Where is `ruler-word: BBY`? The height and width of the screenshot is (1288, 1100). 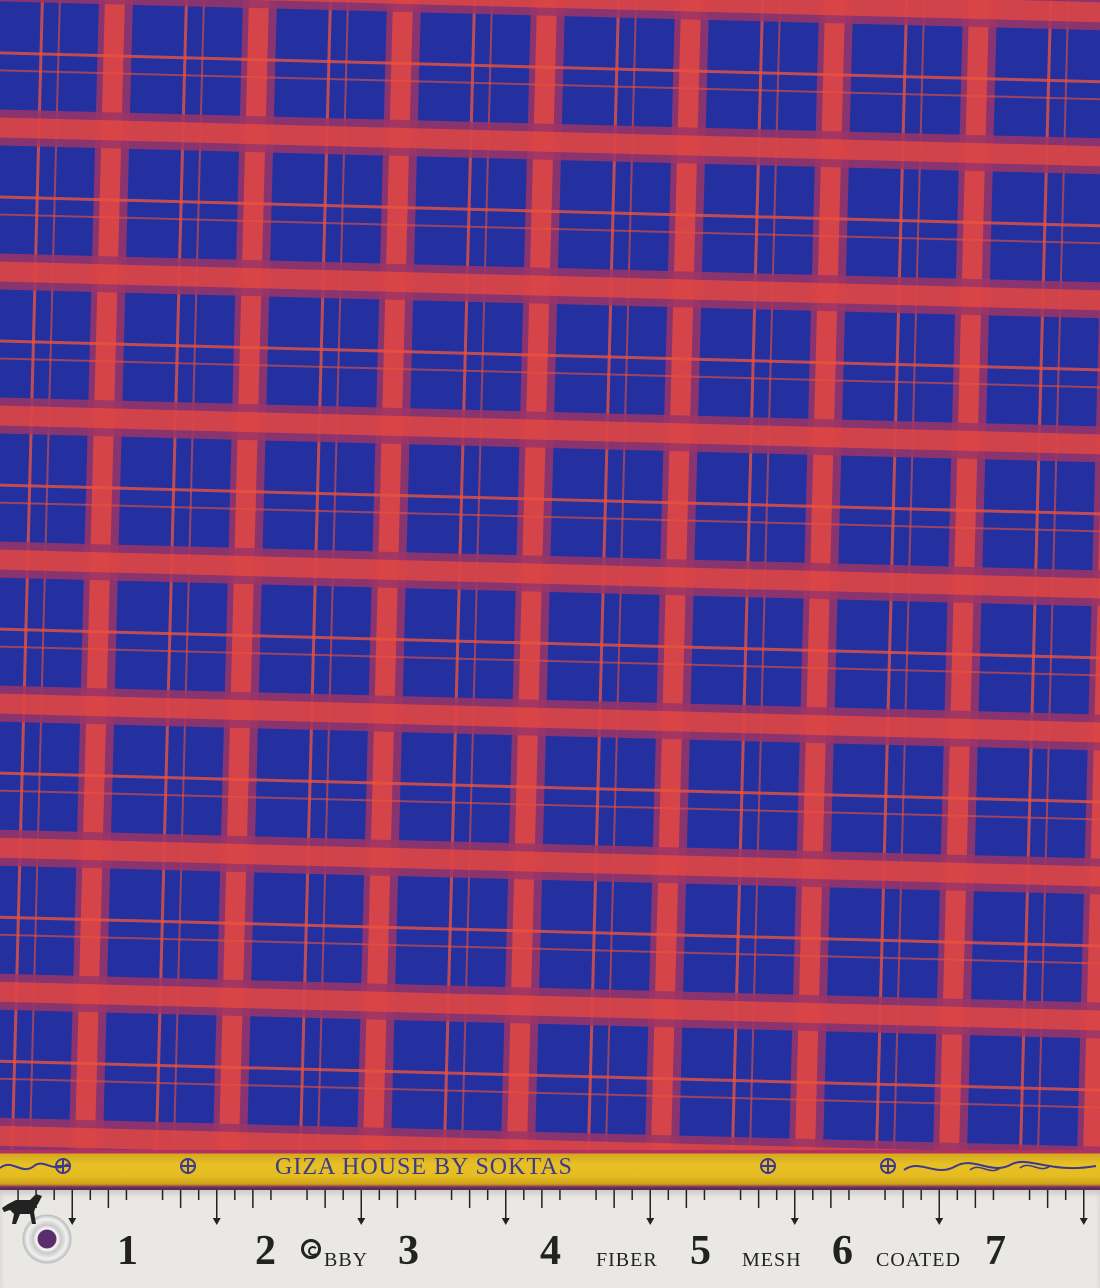
ruler-word: BBY is located at coordinates (346, 1260).